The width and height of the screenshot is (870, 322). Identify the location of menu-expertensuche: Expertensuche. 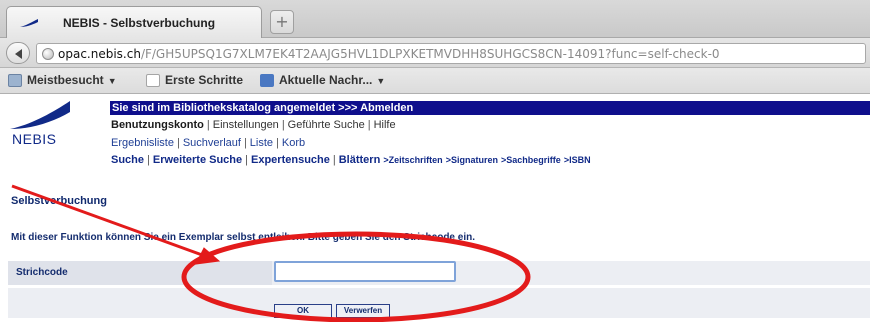
(290, 160).